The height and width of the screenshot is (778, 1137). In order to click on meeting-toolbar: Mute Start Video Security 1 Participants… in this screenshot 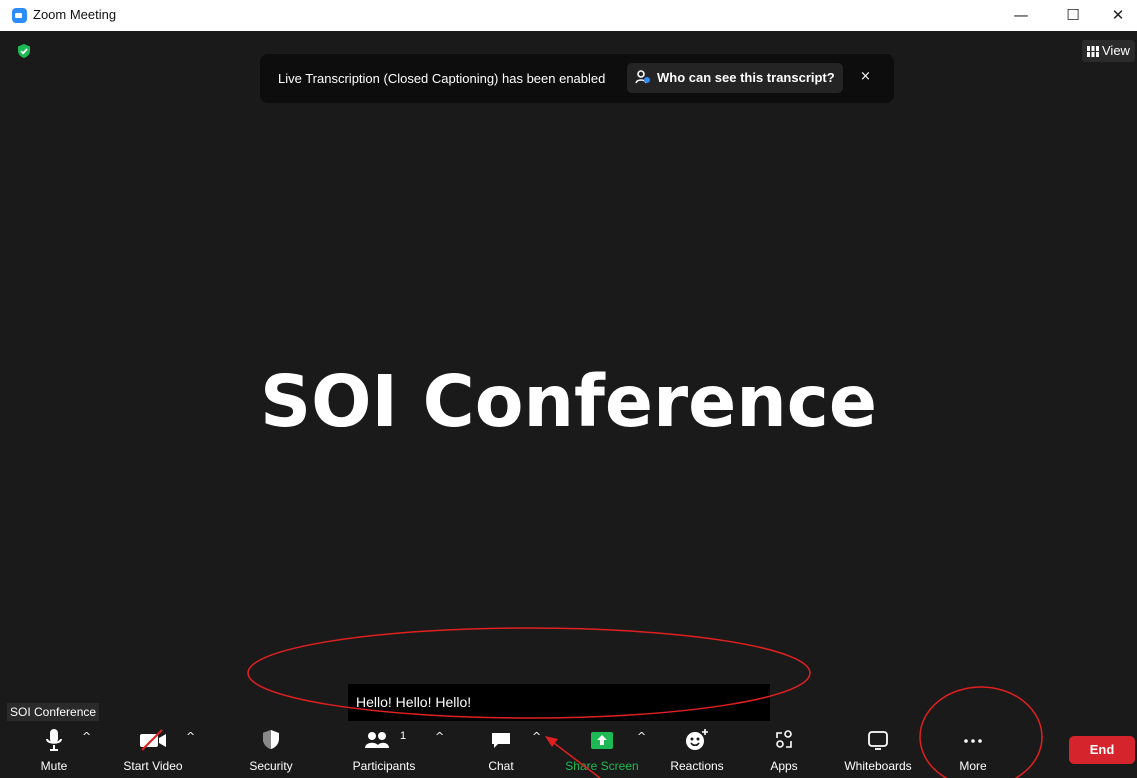, I will do `click(568, 750)`.